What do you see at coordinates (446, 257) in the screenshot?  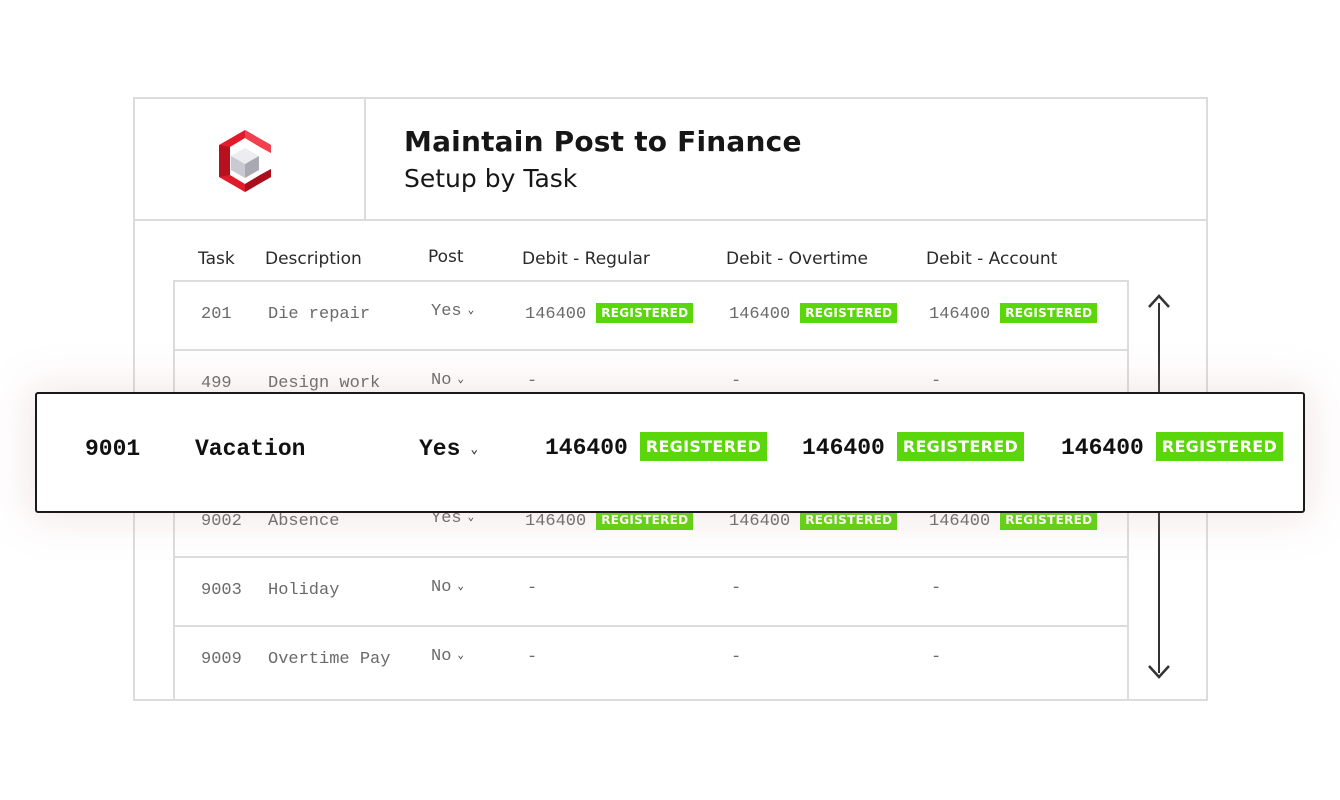 I see `column-header-post: Post` at bounding box center [446, 257].